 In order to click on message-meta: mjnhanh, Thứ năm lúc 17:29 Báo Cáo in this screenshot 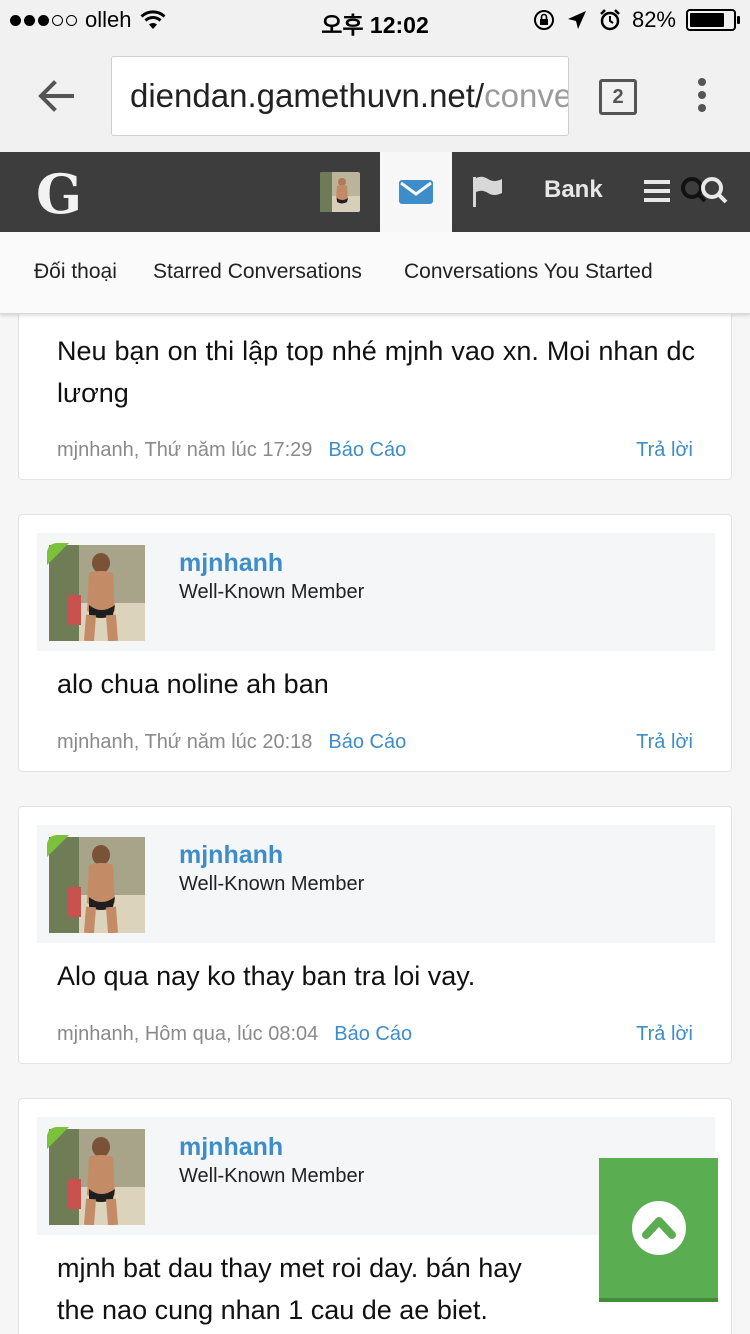, I will do `click(231, 450)`.